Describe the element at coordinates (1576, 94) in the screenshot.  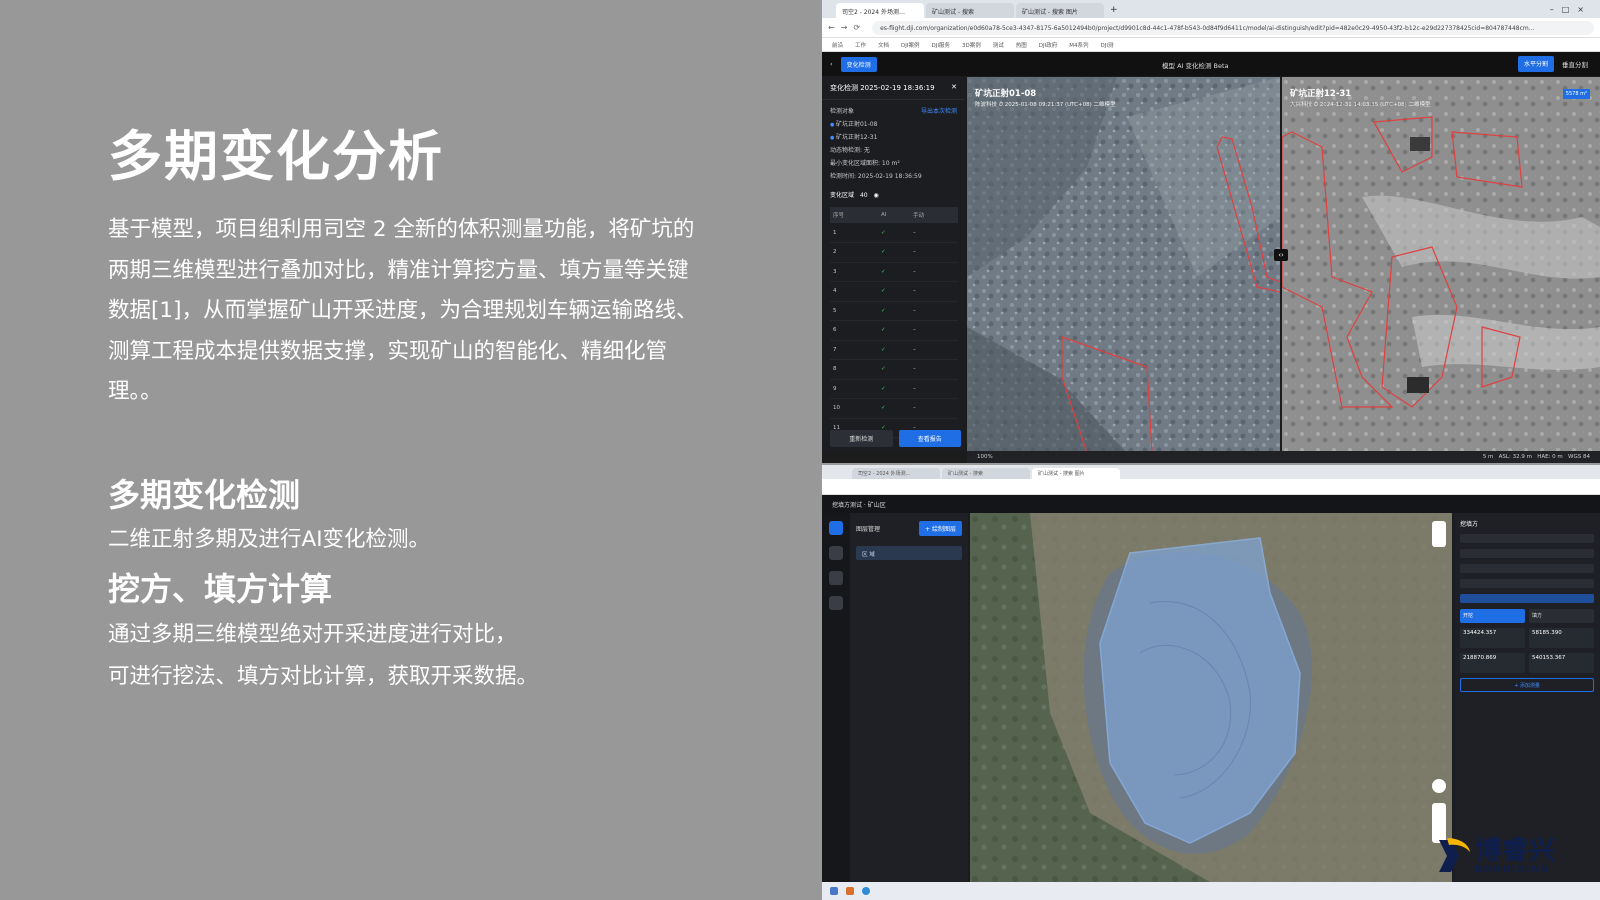
I see `area-badge: 5578 m²` at that location.